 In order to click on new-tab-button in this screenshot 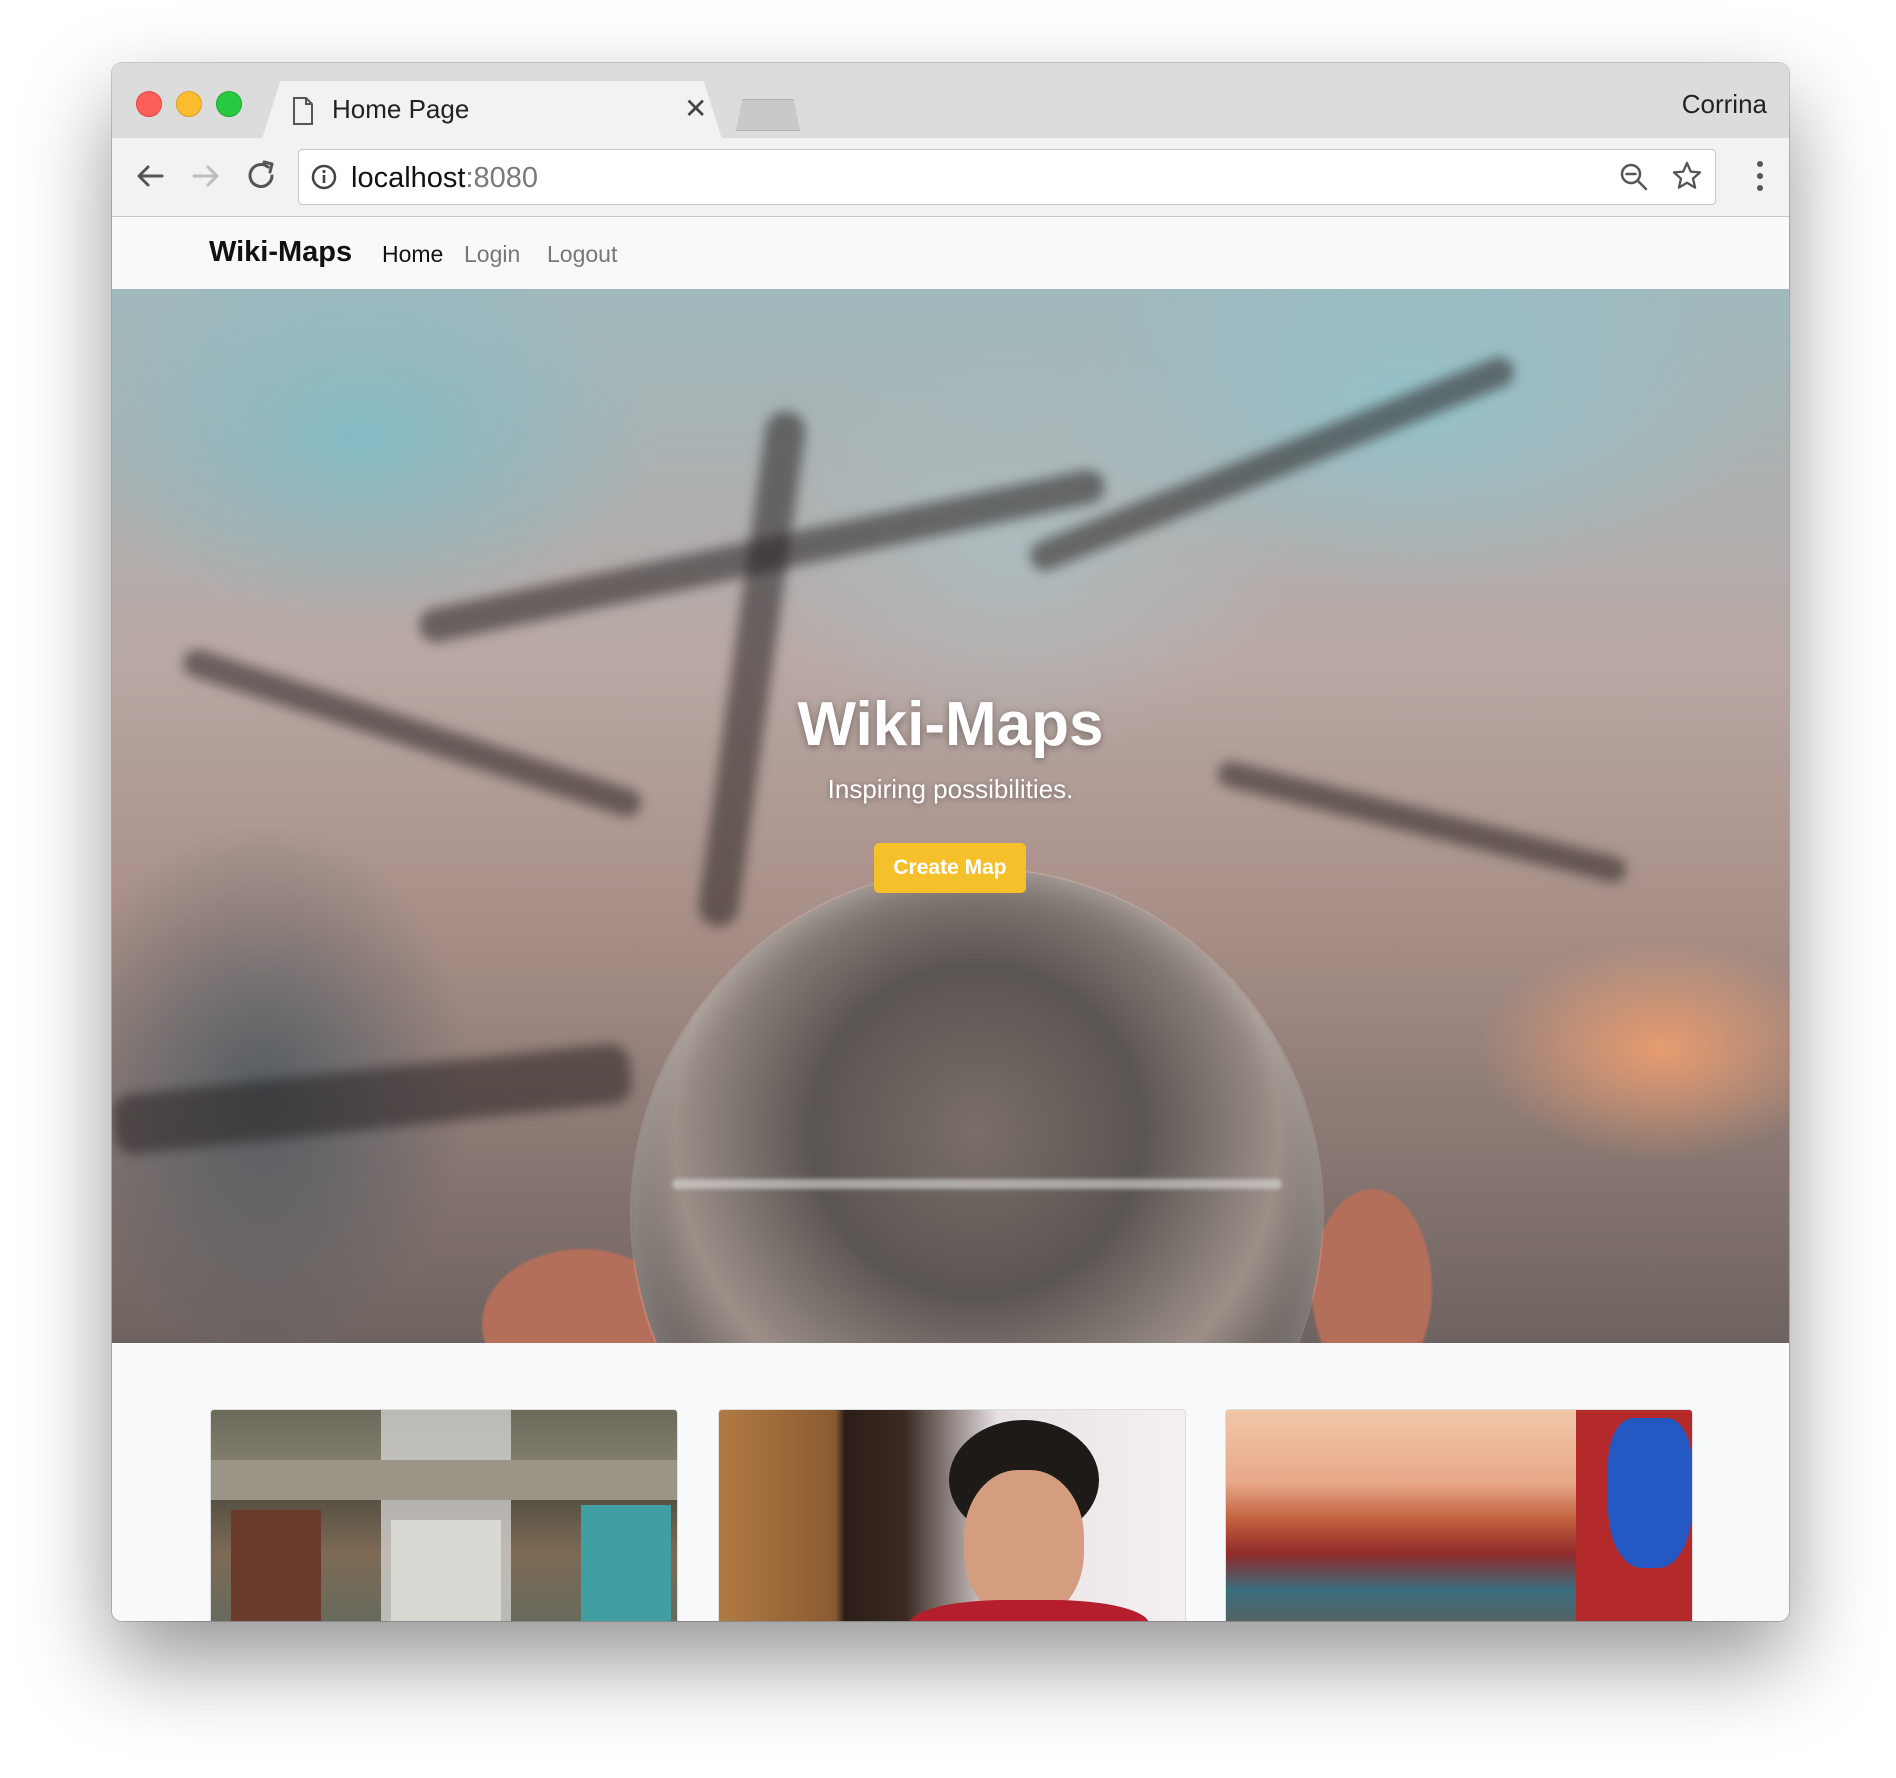, I will do `click(768, 115)`.